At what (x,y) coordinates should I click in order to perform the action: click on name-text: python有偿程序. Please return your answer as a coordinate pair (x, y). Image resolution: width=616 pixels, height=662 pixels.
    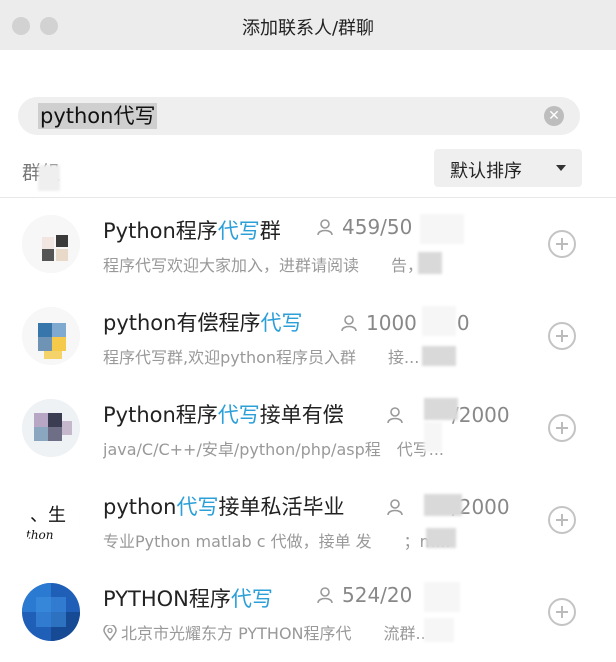
    Looking at the image, I should click on (182, 323).